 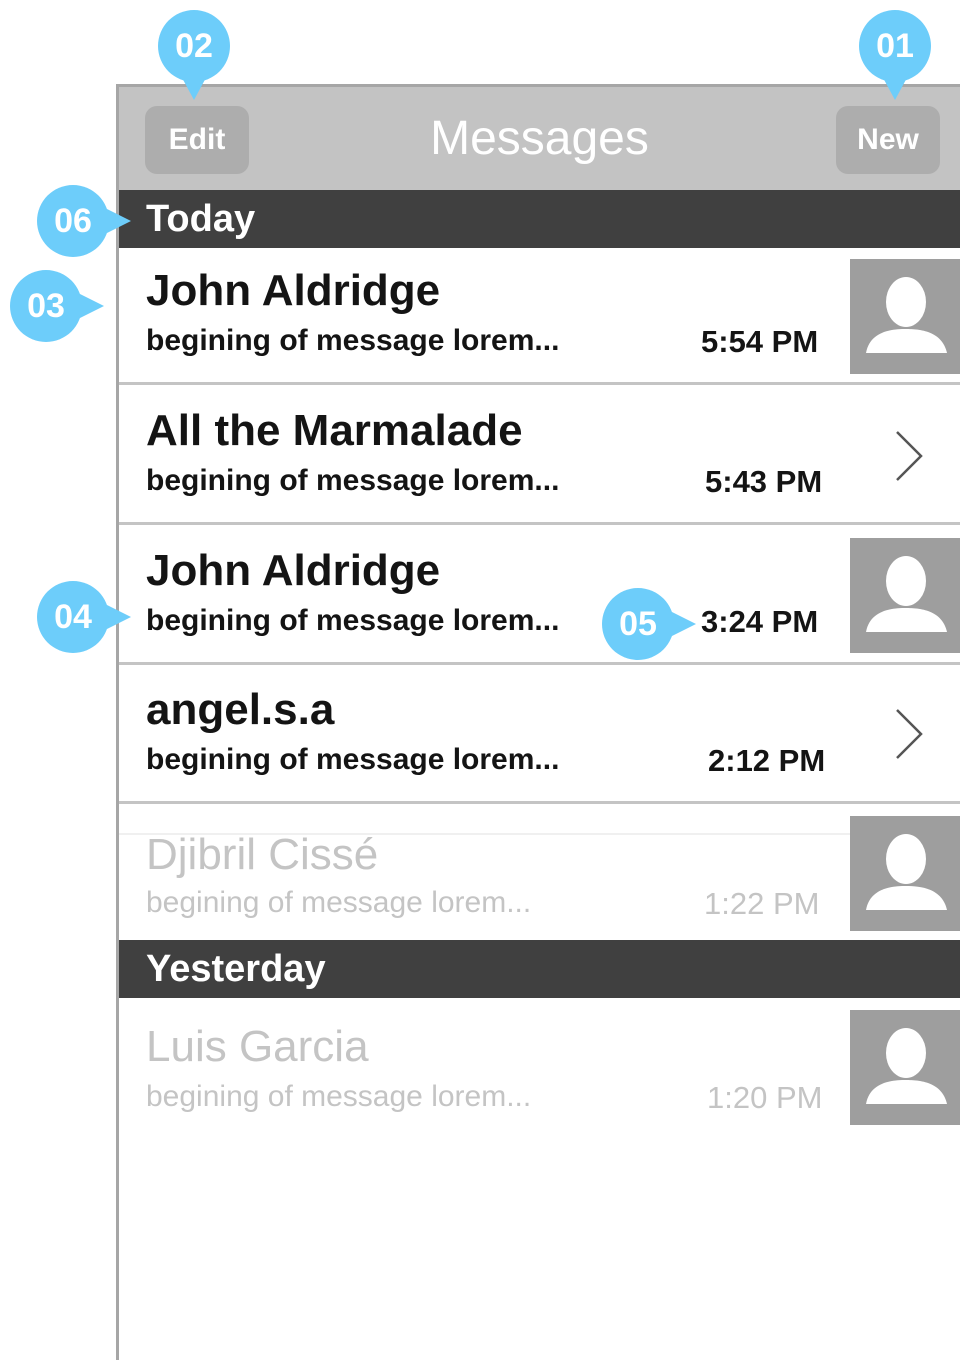 What do you see at coordinates (539, 219) in the screenshot?
I see `section-header-today: Today` at bounding box center [539, 219].